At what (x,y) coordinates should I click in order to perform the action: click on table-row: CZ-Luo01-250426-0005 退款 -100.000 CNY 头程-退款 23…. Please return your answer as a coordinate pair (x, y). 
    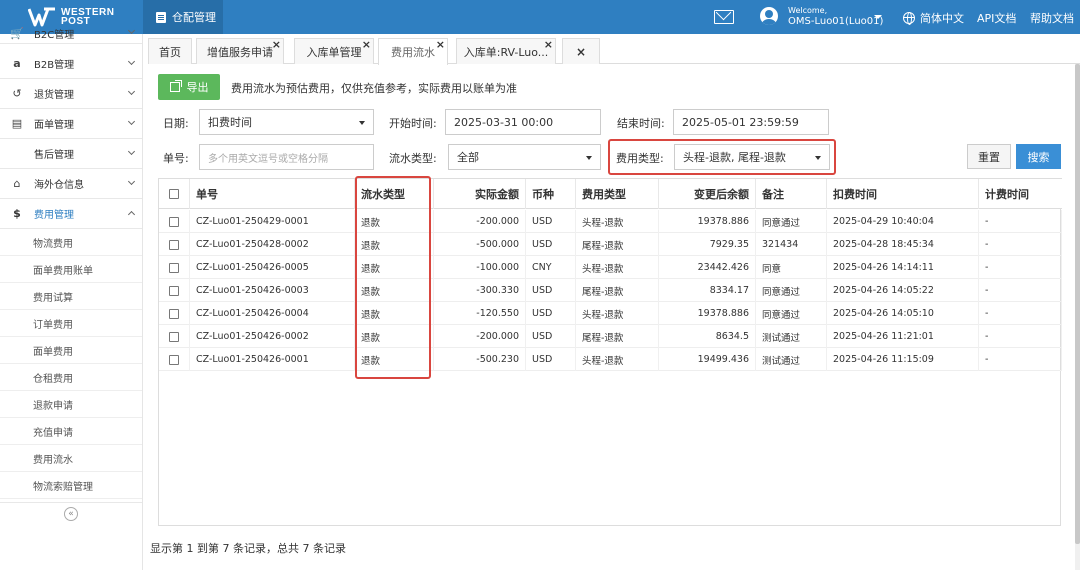
    Looking at the image, I should click on (610, 267).